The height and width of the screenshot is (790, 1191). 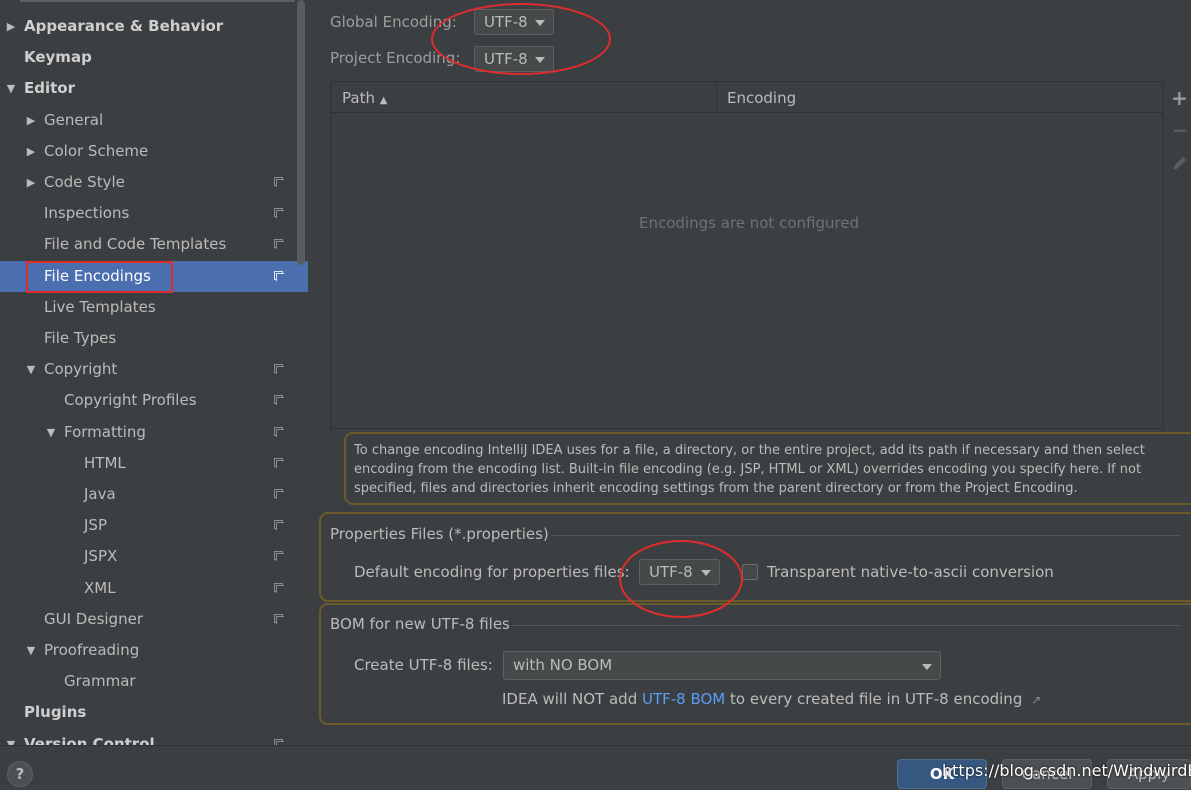 I want to click on sidebar-item-label: JSPX, so click(x=101, y=556).